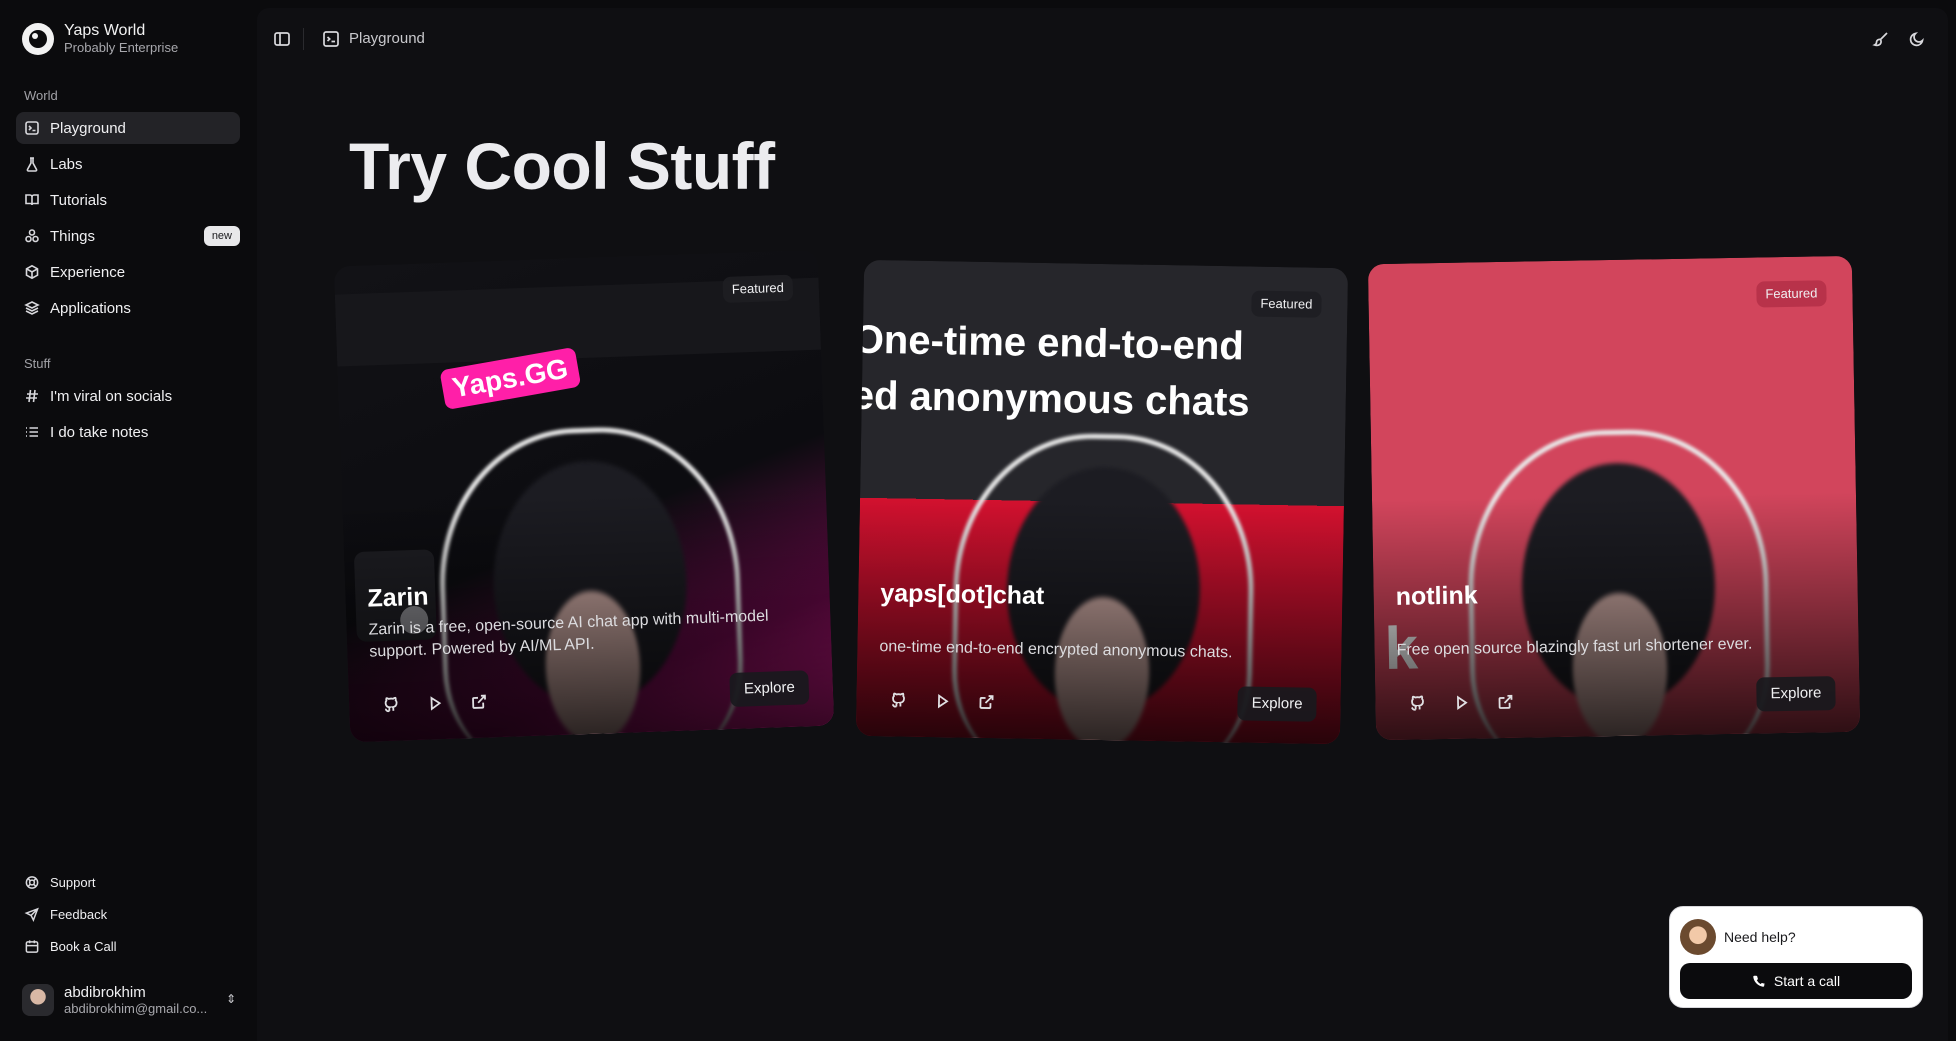 The width and height of the screenshot is (1956, 1041). Describe the element at coordinates (1796, 957) in the screenshot. I see `help-widget: Need help? Start a call` at that location.